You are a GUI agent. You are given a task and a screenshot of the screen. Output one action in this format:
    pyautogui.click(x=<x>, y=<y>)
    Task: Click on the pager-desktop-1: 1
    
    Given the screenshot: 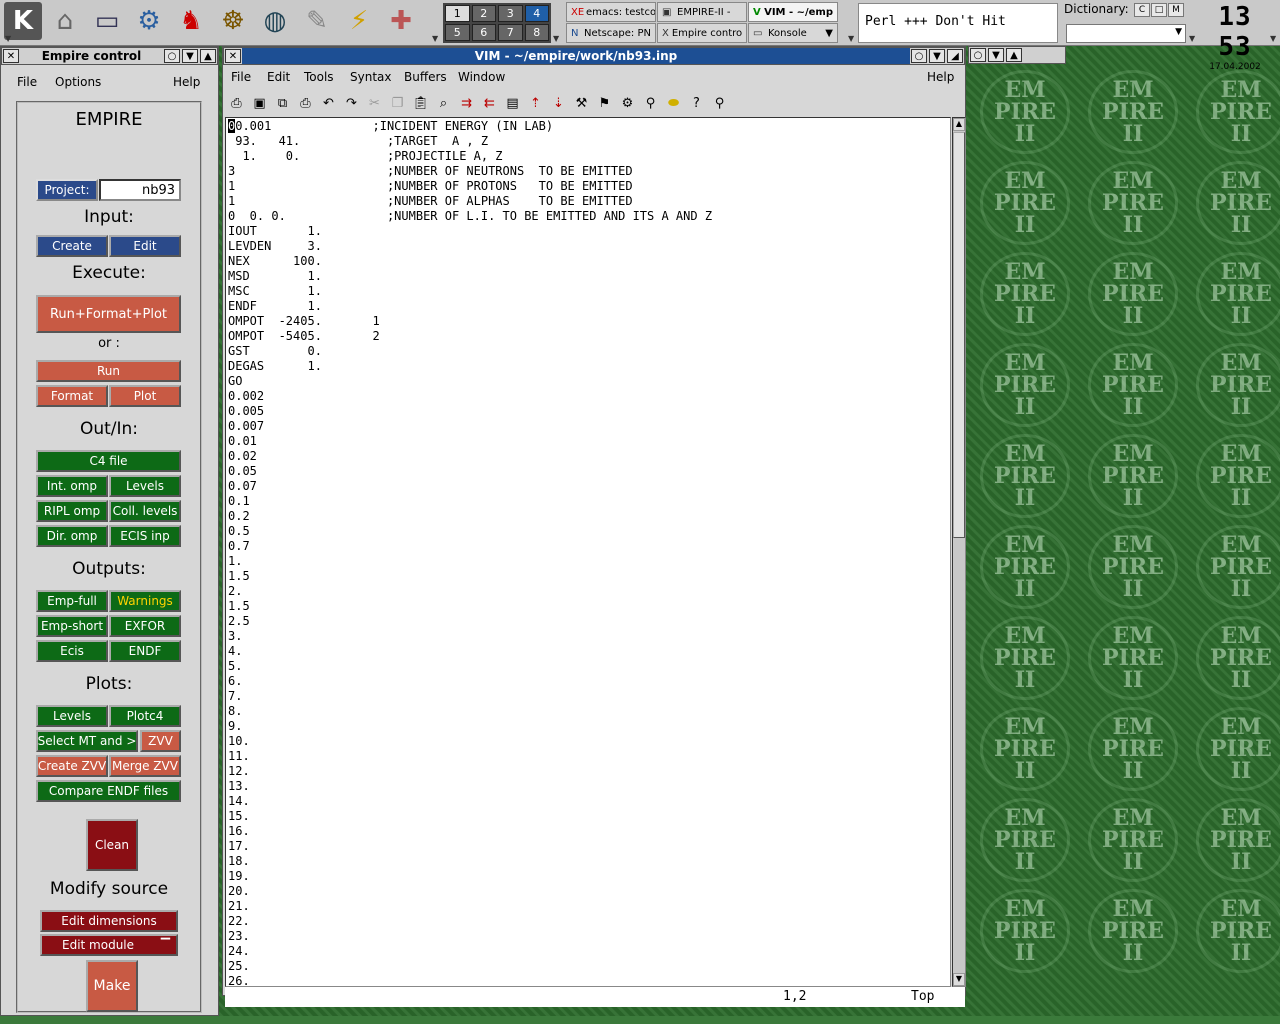 What is the action you would take?
    pyautogui.click(x=457, y=13)
    